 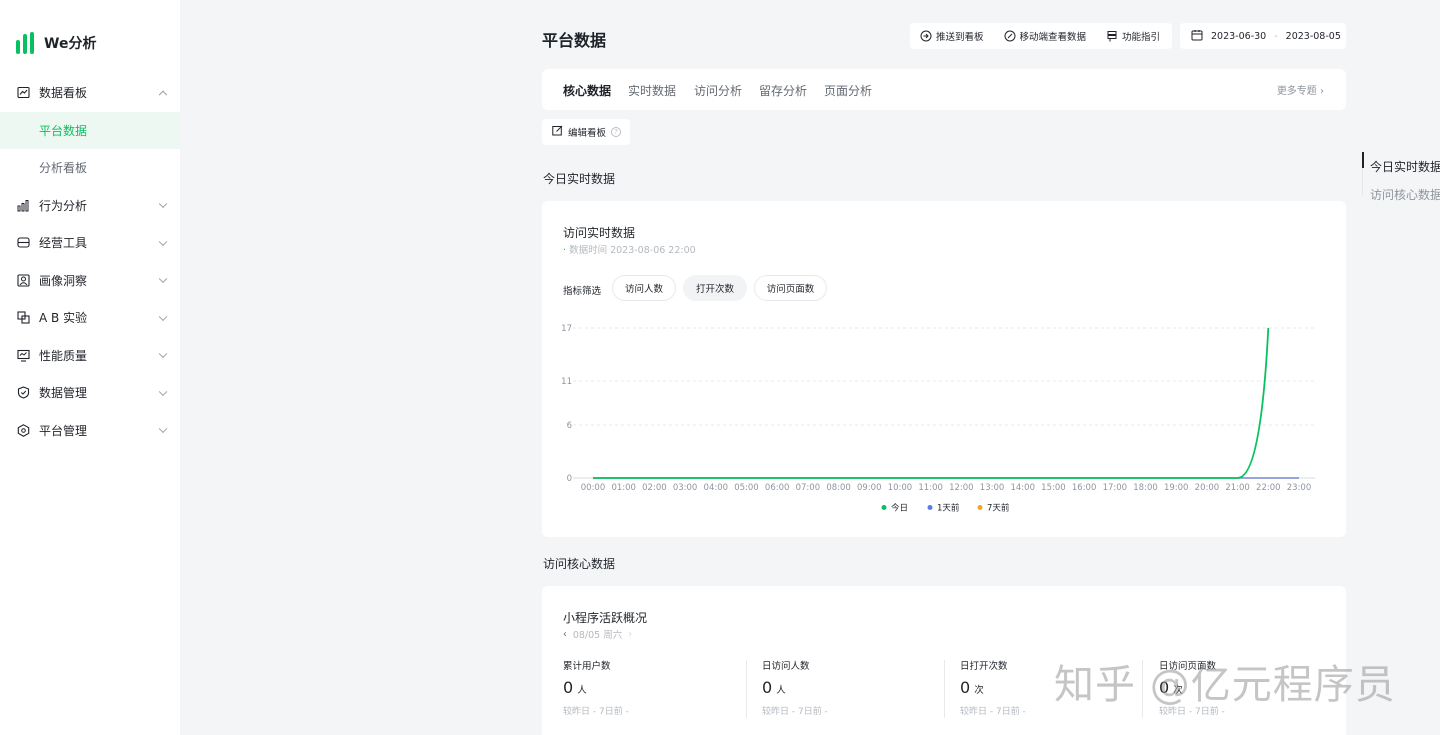 What do you see at coordinates (960, 37) in the screenshot?
I see `push-to-board-label: 推送到看板` at bounding box center [960, 37].